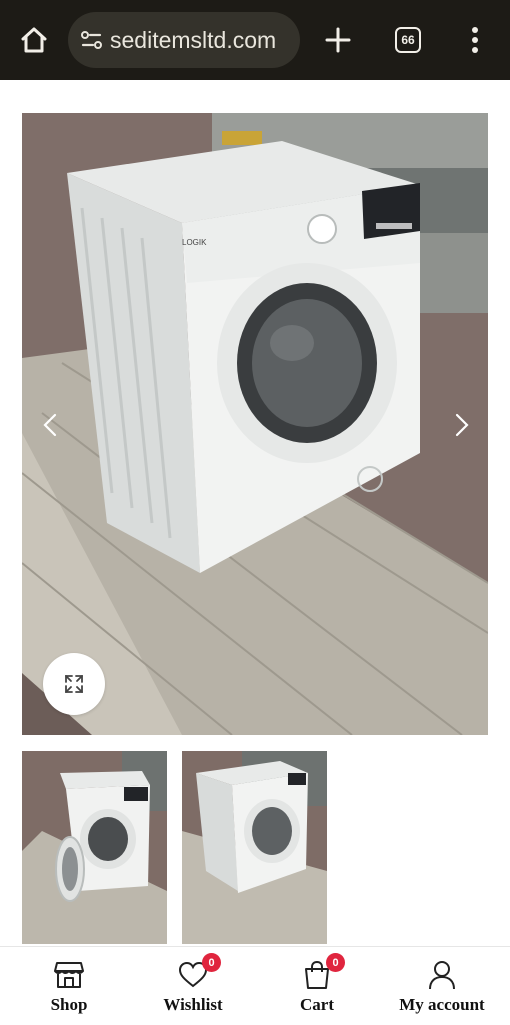  What do you see at coordinates (323, 972) in the screenshot?
I see `bag-icon: 0` at bounding box center [323, 972].